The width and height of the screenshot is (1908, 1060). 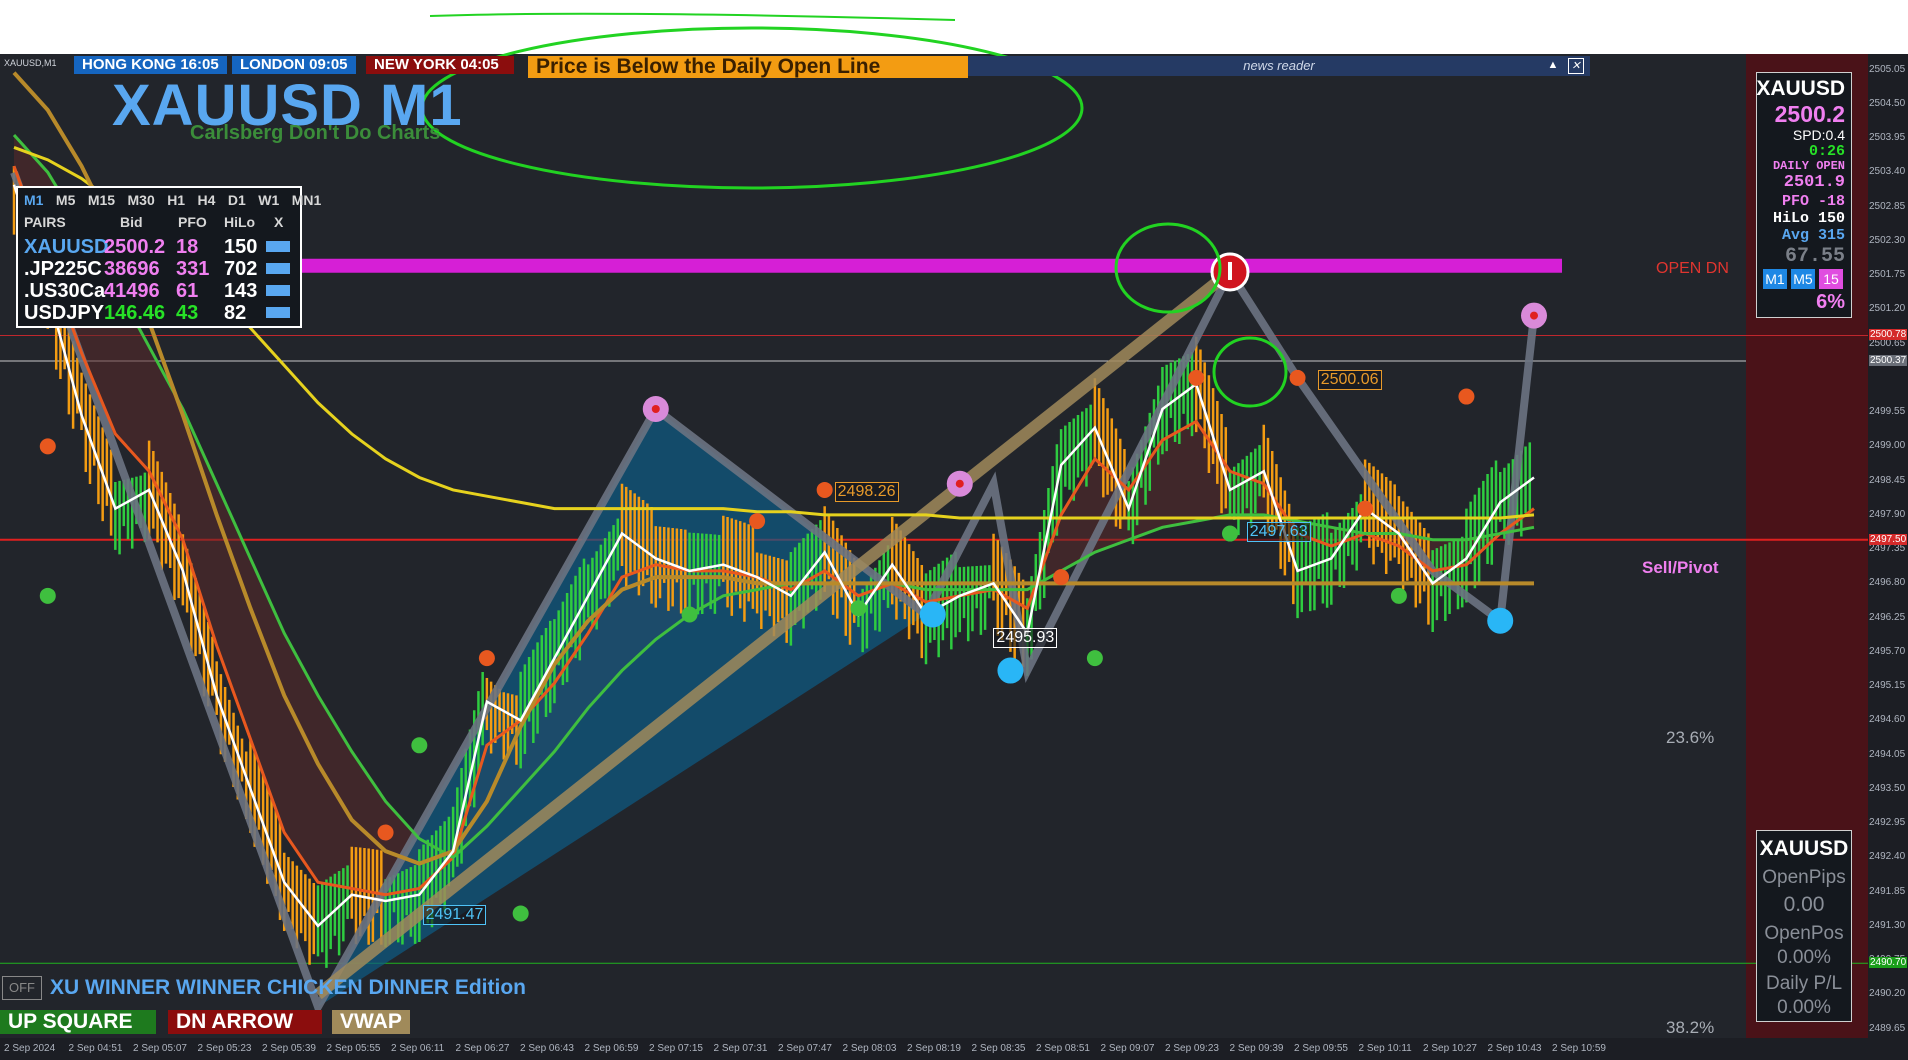 I want to click on vwap-button: VWAP, so click(x=371, y=1022).